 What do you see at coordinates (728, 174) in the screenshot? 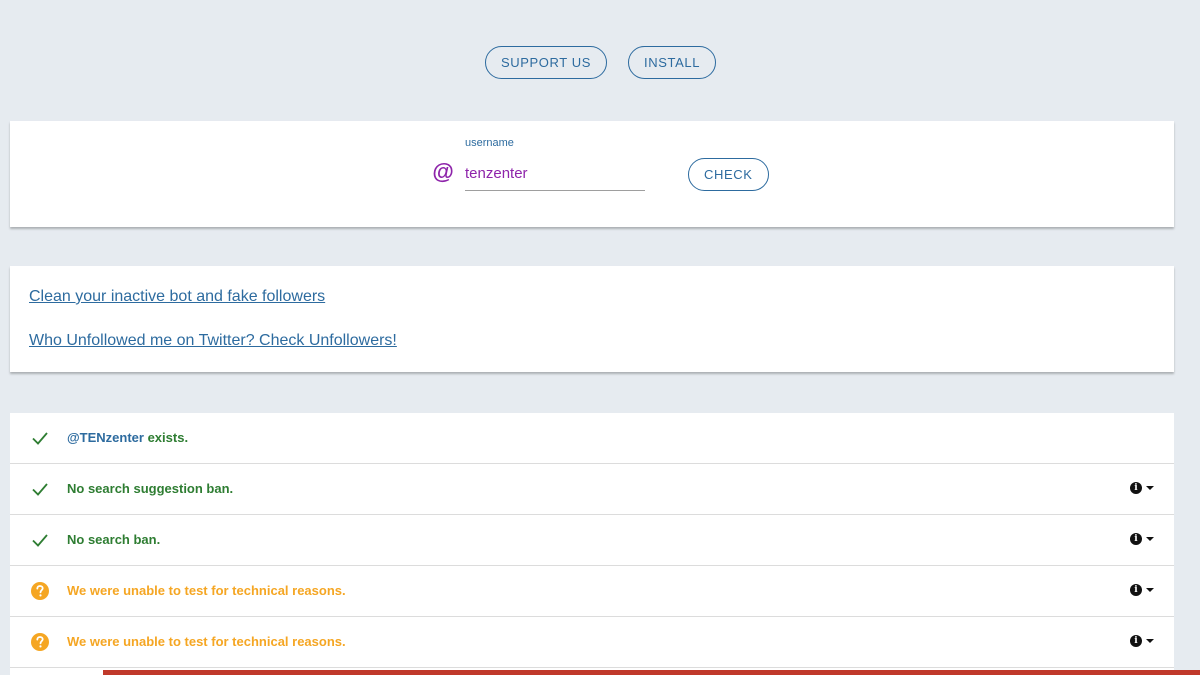
I see `check-button: CHECK` at bounding box center [728, 174].